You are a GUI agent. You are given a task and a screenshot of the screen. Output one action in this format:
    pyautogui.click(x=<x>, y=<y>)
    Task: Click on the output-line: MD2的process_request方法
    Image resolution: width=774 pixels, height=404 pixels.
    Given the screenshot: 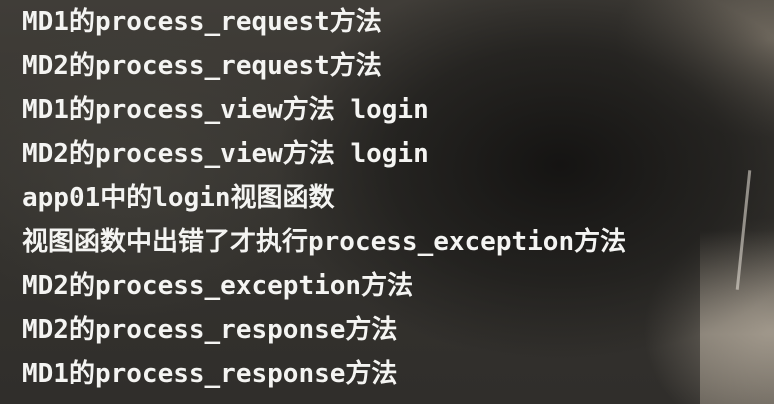 What is the action you would take?
    pyautogui.click(x=202, y=66)
    